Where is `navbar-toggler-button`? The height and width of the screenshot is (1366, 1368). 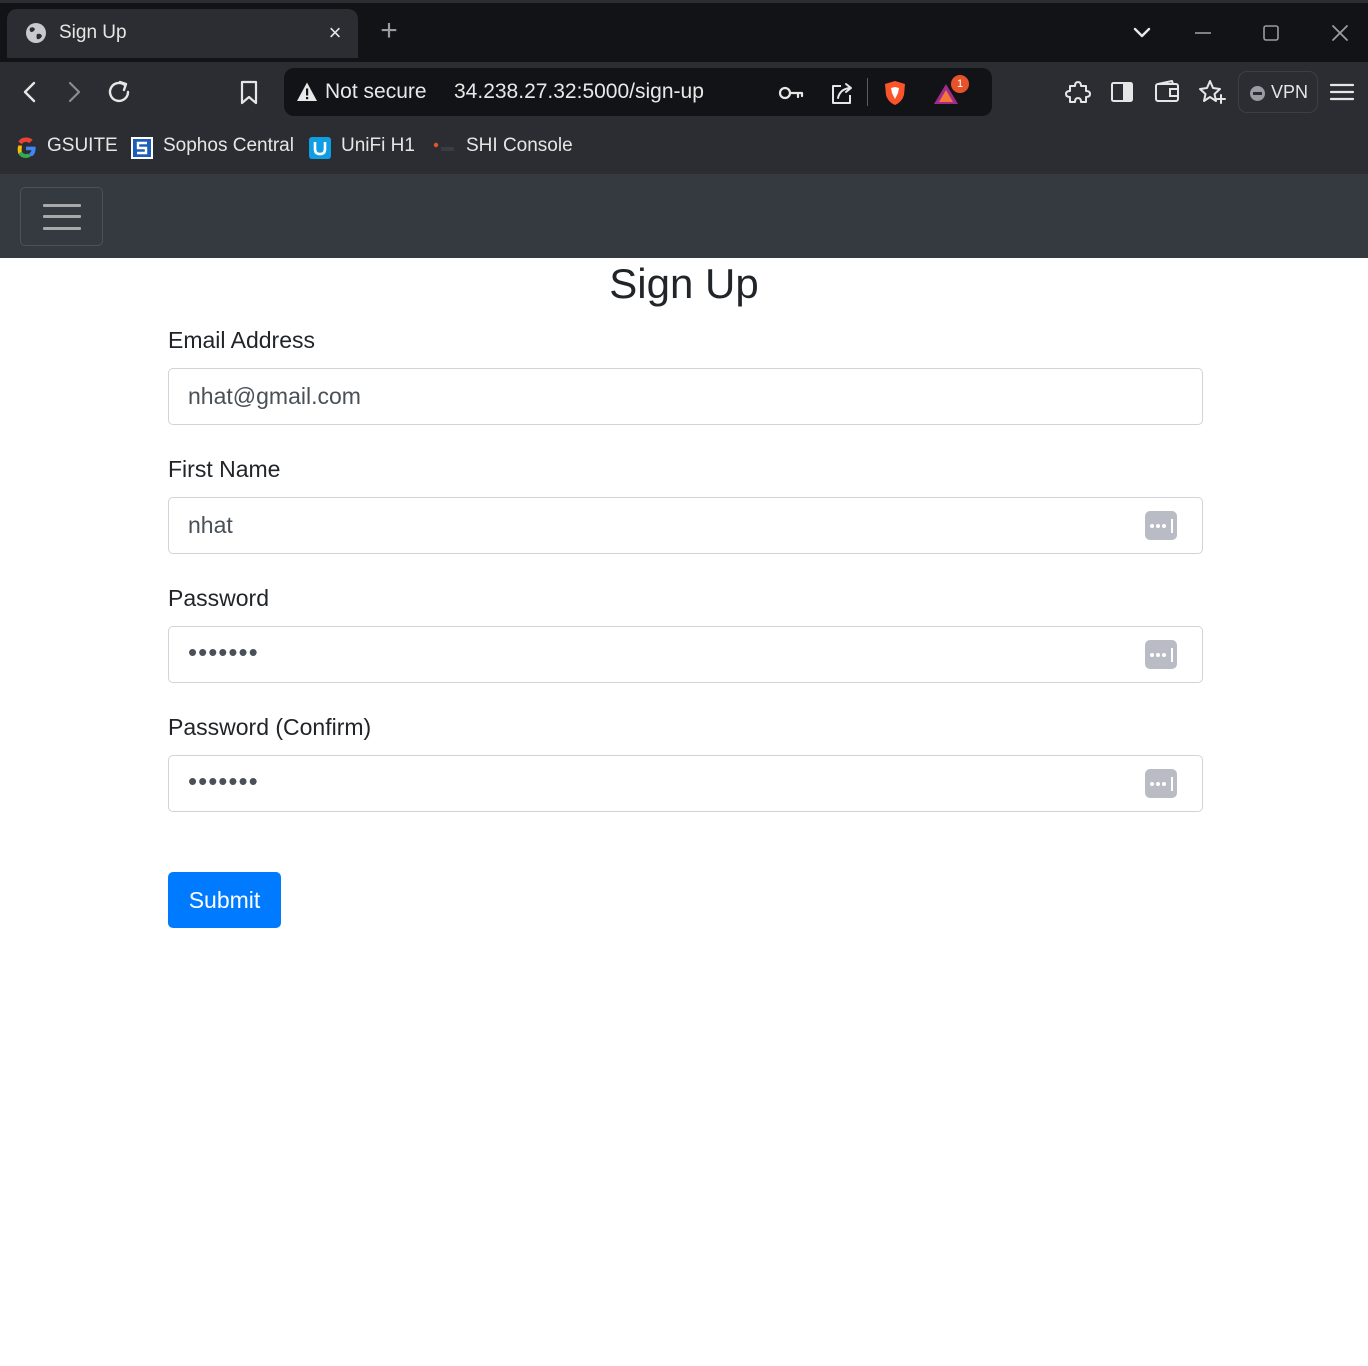
navbar-toggler-button is located at coordinates (61, 216).